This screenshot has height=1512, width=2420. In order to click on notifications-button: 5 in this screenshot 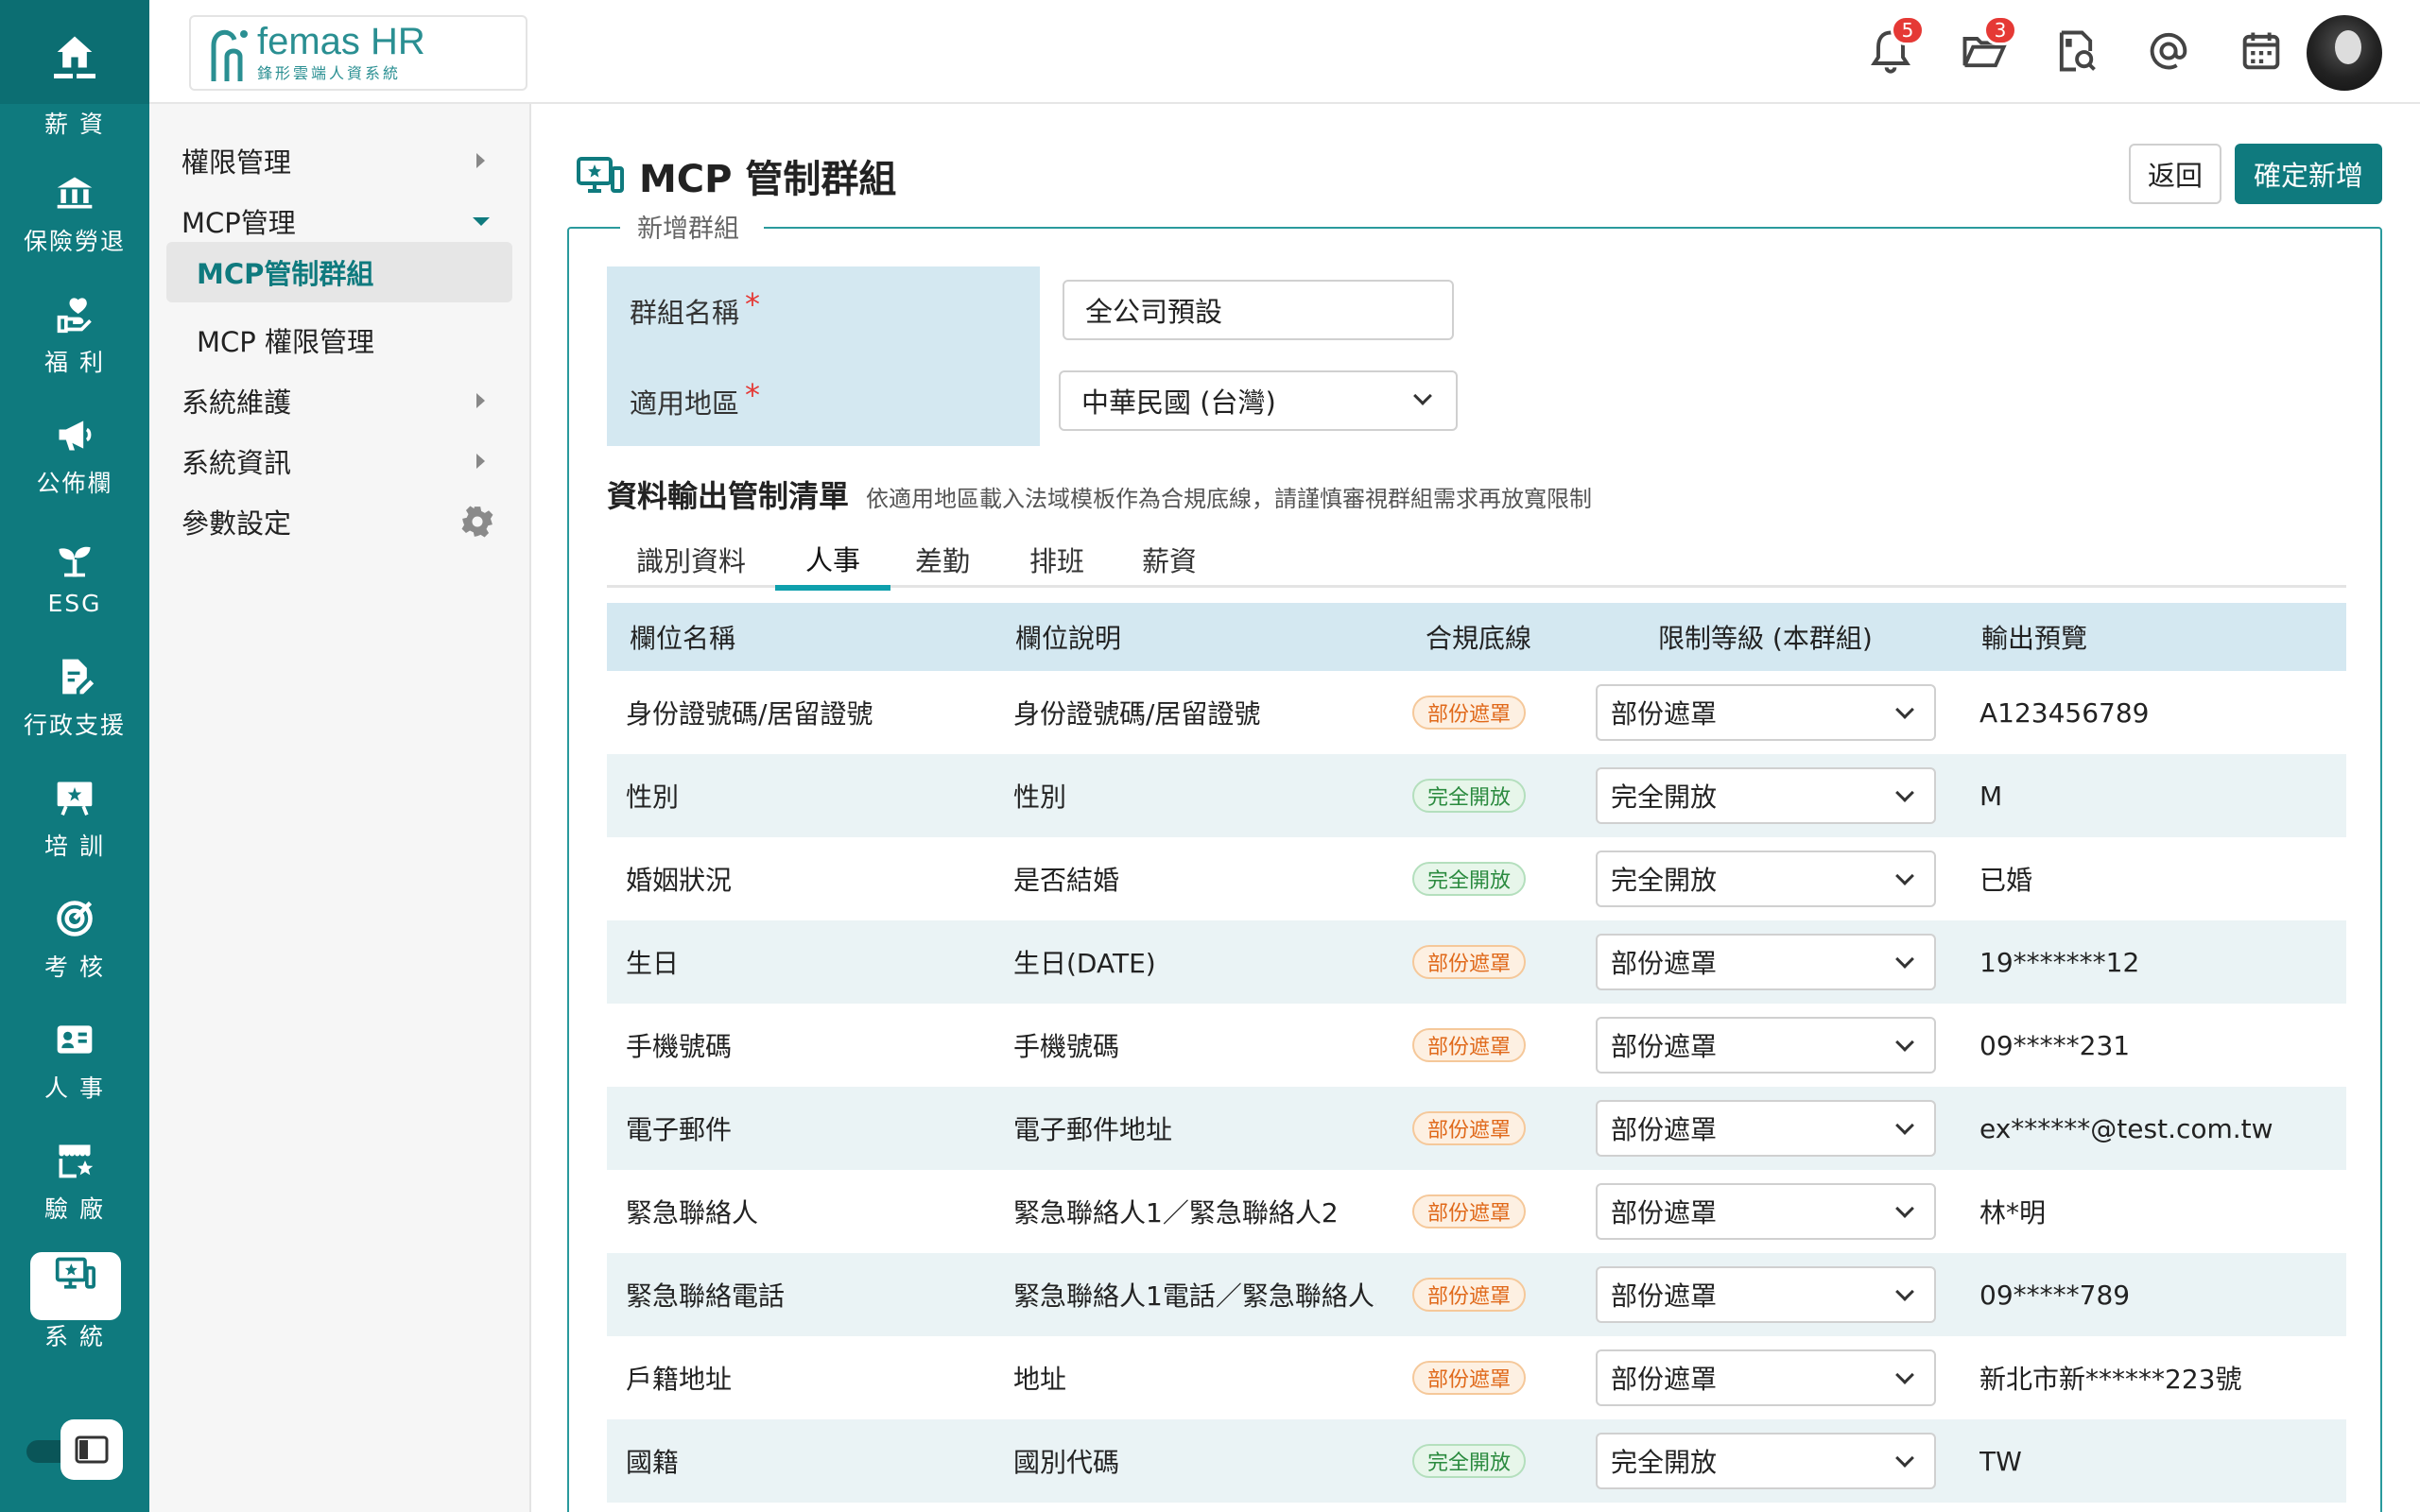, I will do `click(1895, 45)`.